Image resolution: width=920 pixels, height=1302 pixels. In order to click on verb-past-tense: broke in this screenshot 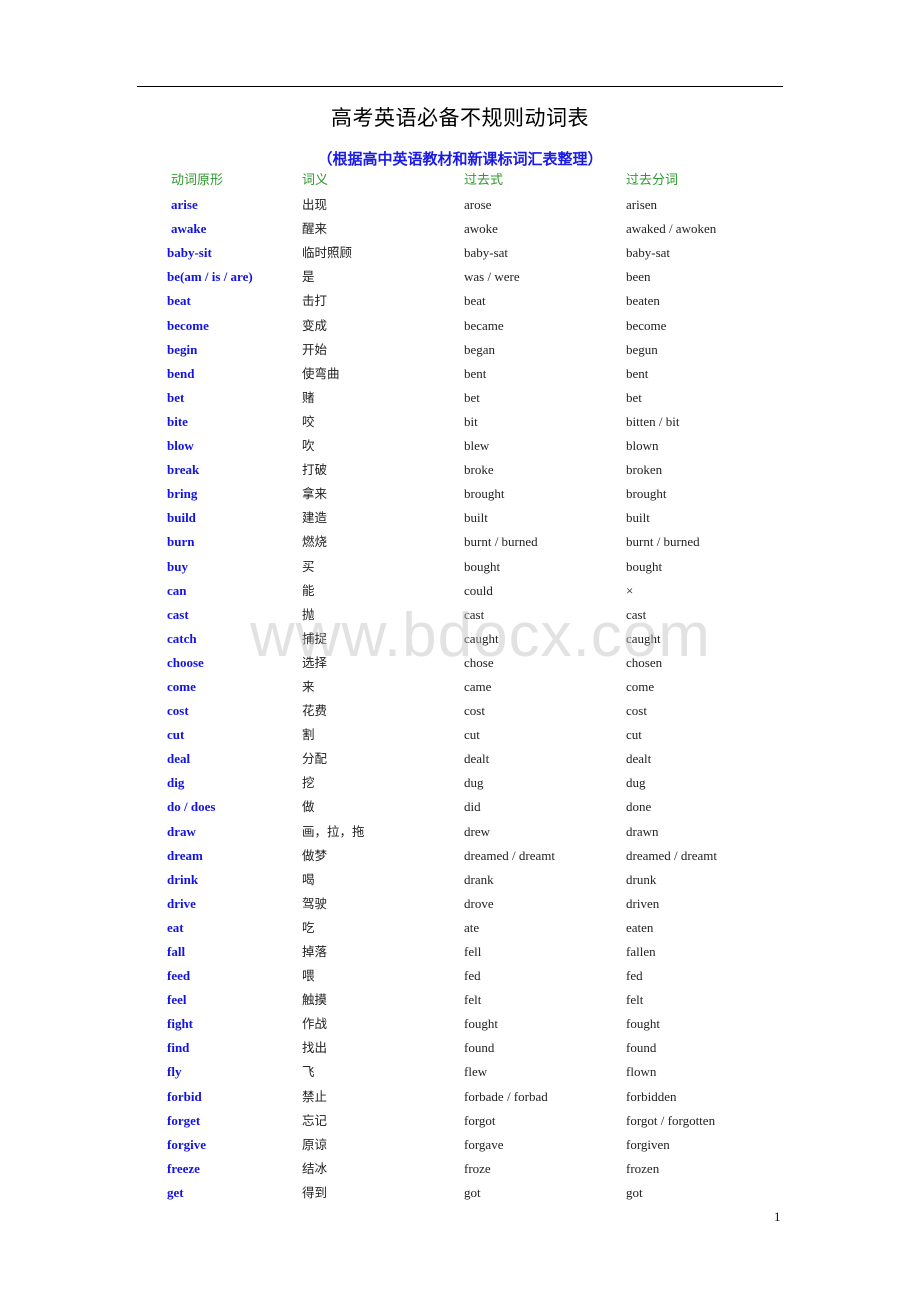, I will do `click(479, 470)`.